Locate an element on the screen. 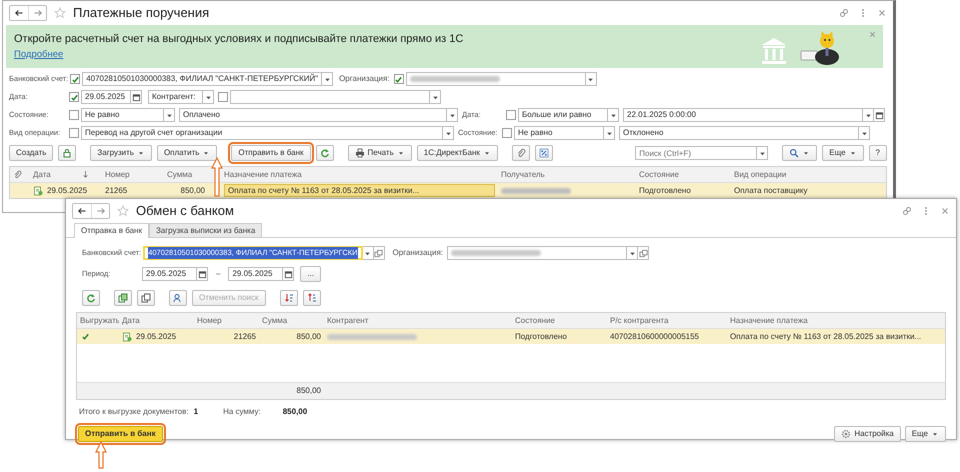 The width and height of the screenshot is (960, 472). filter-label: Организация: is located at coordinates (364, 79).